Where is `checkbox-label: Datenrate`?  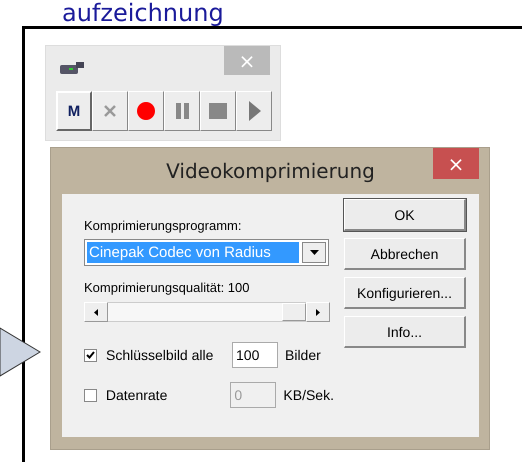
checkbox-label: Datenrate is located at coordinates (137, 395).